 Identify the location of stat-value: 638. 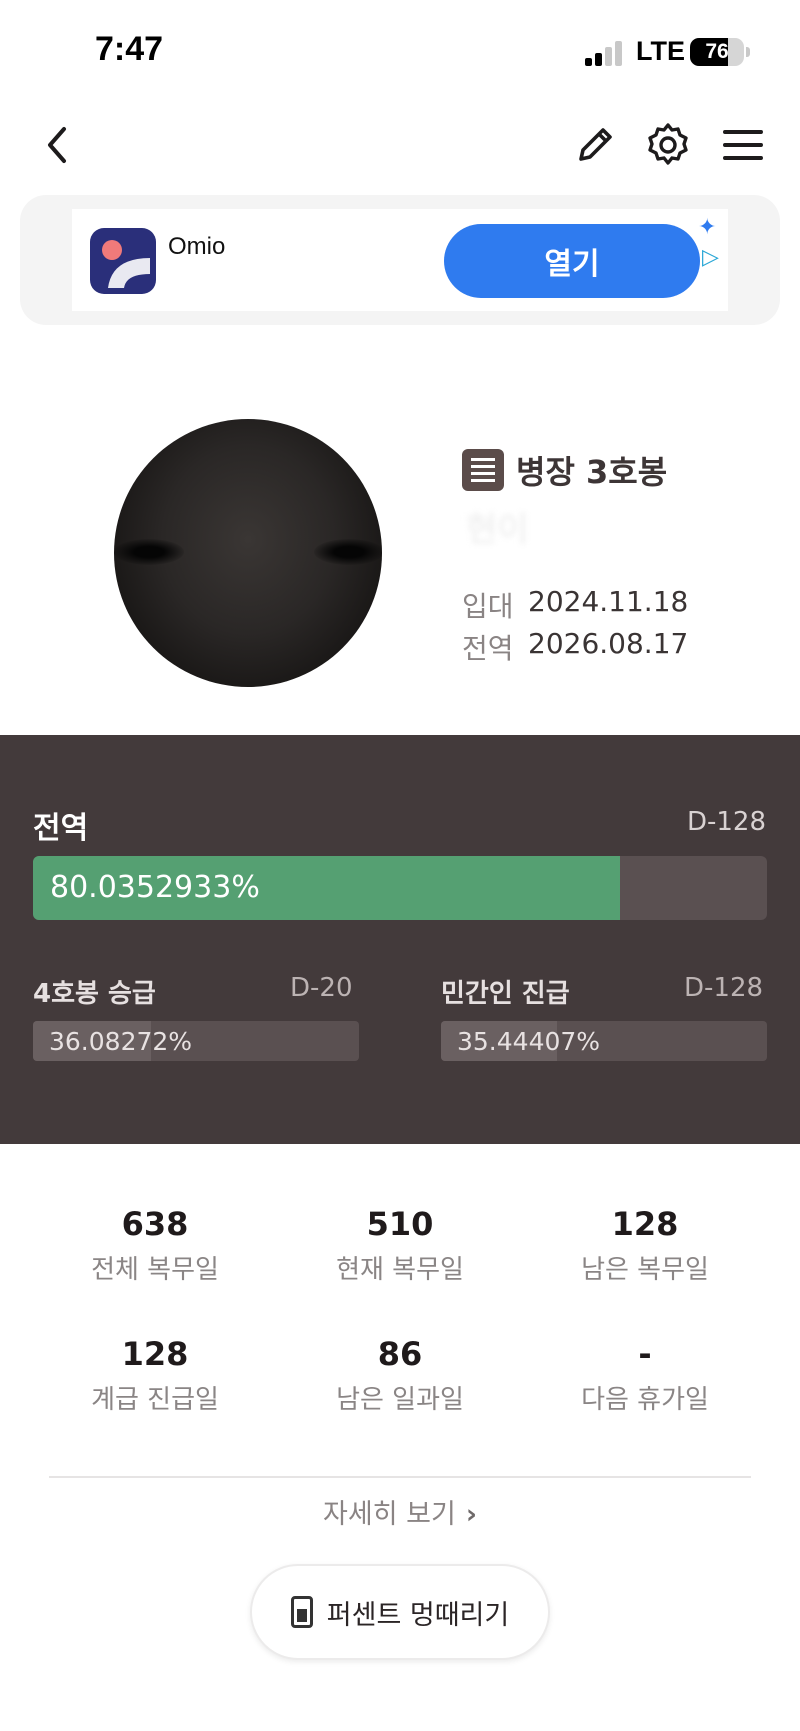
(155, 1224).